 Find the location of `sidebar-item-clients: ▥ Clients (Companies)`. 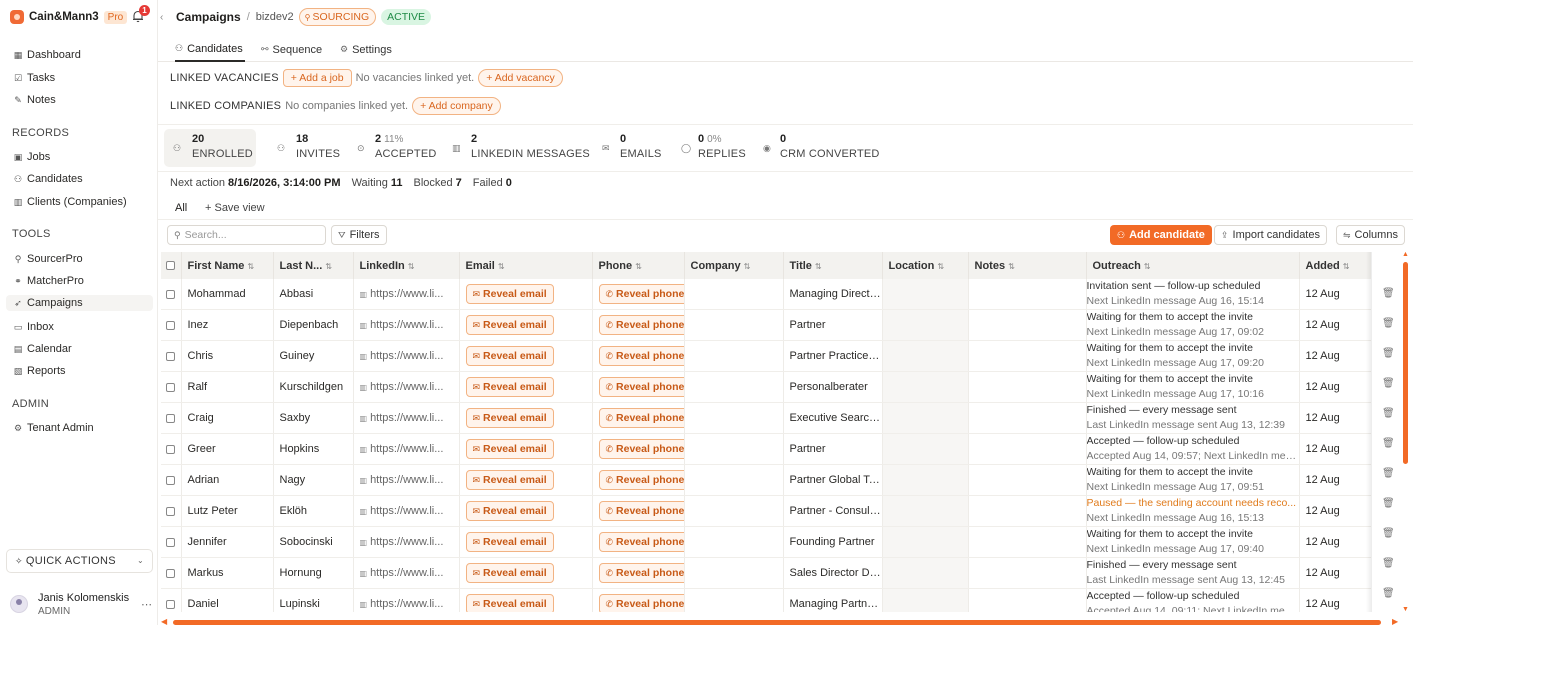

sidebar-item-clients: ▥ Clients (Companies) is located at coordinates (70, 202).